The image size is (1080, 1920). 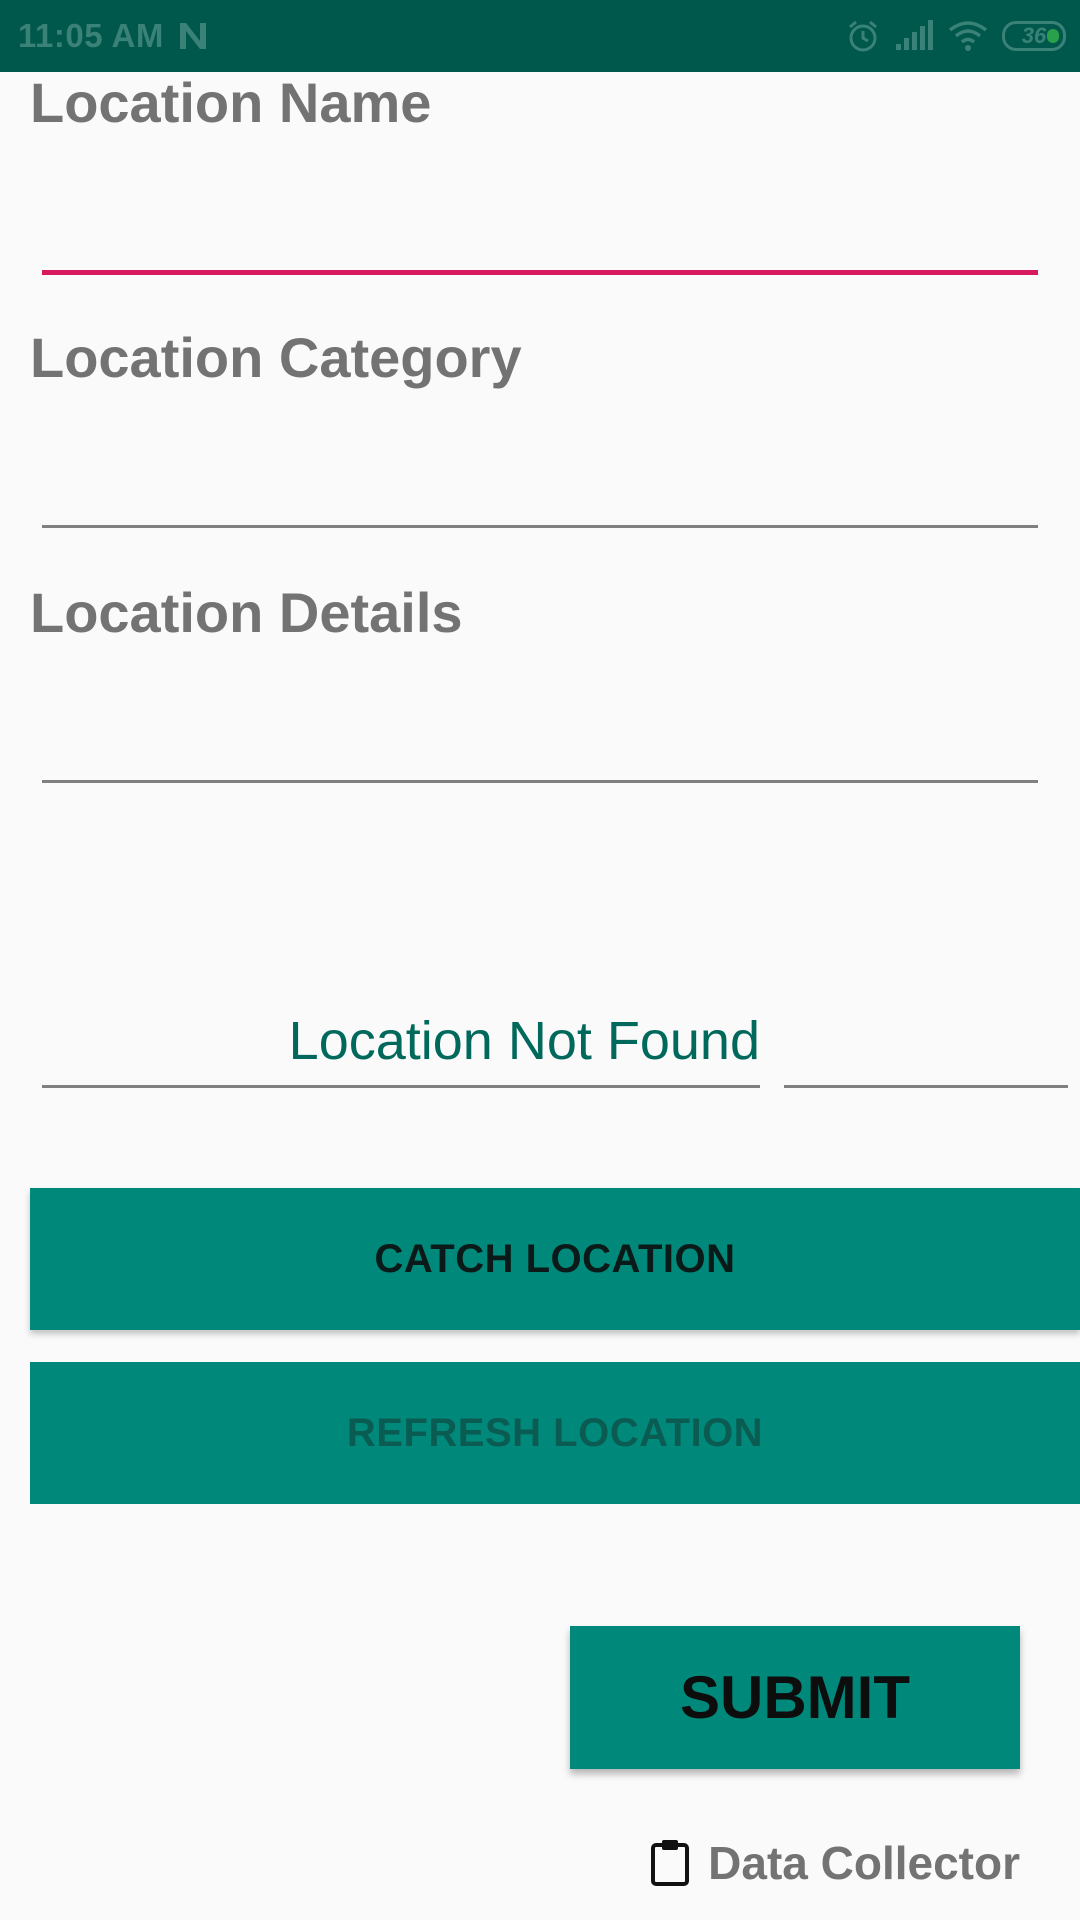 I want to click on location-name-label: Location Name, so click(x=231, y=102).